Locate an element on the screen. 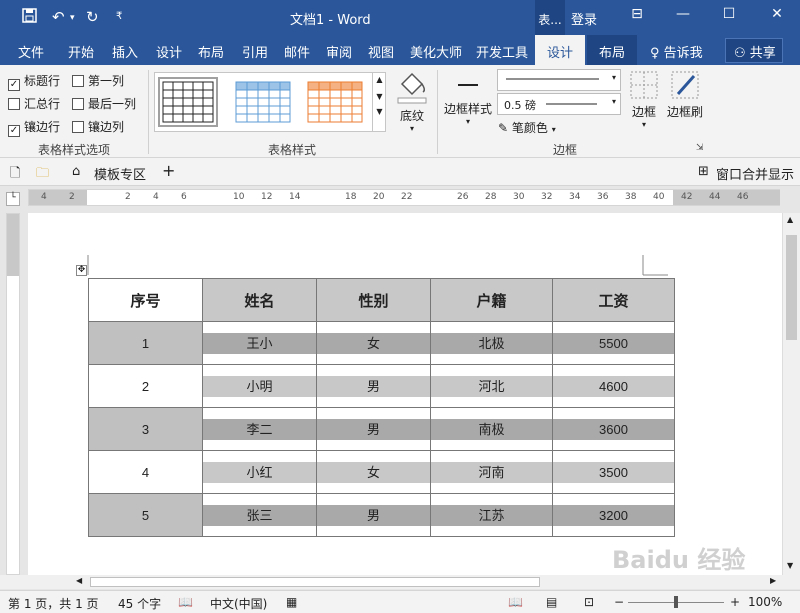 This screenshot has width=800, height=613. table-cell: 李二 is located at coordinates (259, 429).